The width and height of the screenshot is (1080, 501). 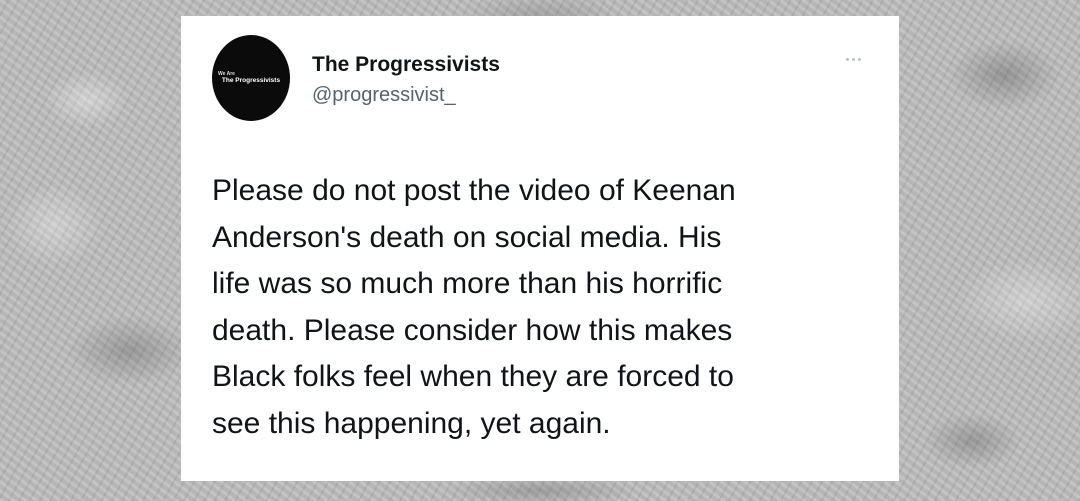 I want to click on user-handle: @progressivist_, so click(x=384, y=95).